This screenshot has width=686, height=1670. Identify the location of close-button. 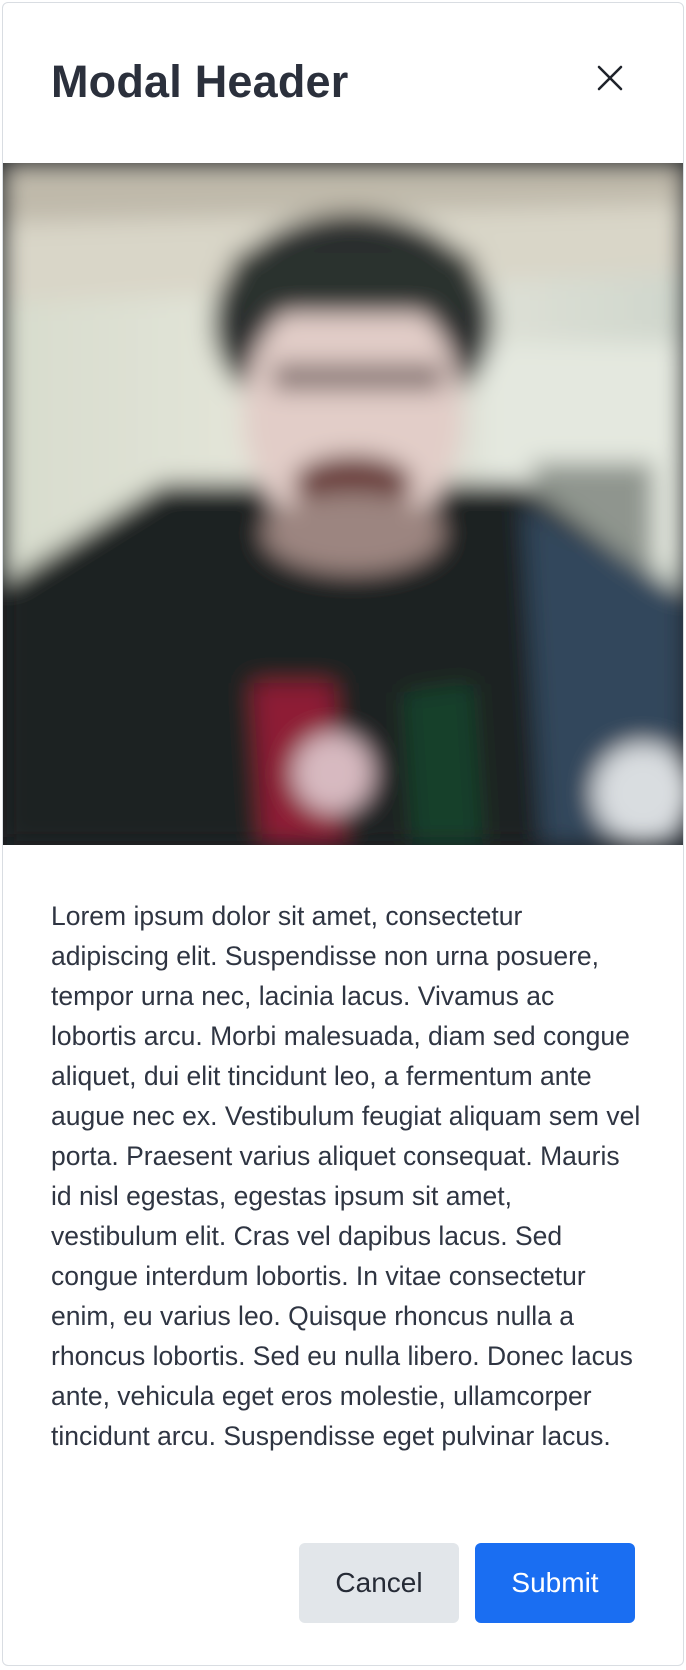
(610, 78).